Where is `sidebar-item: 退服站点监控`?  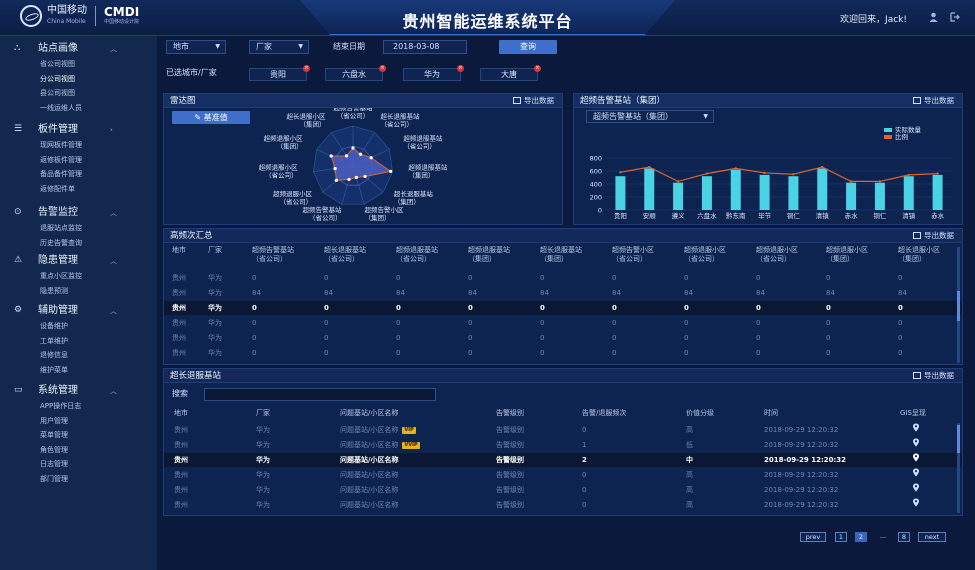
sidebar-item: 退服站点监控 is located at coordinates (95, 228).